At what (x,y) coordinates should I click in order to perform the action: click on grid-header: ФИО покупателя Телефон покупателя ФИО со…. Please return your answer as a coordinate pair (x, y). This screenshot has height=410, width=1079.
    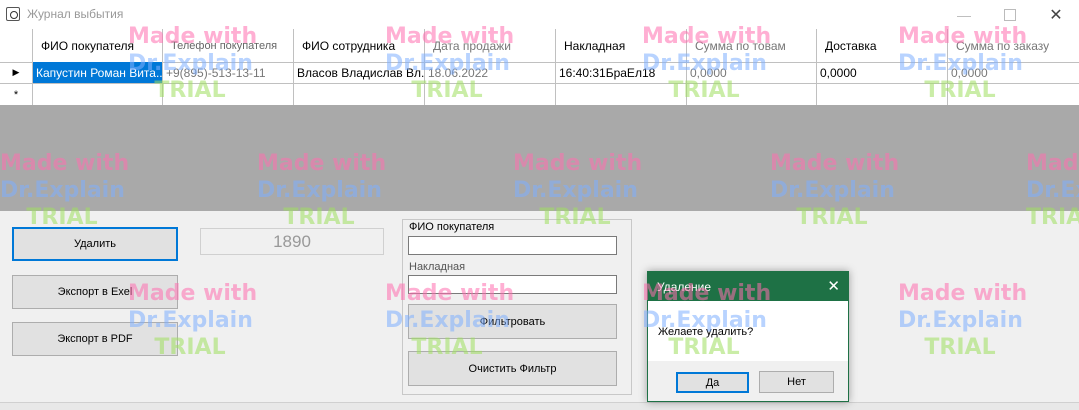
    Looking at the image, I should click on (539, 46).